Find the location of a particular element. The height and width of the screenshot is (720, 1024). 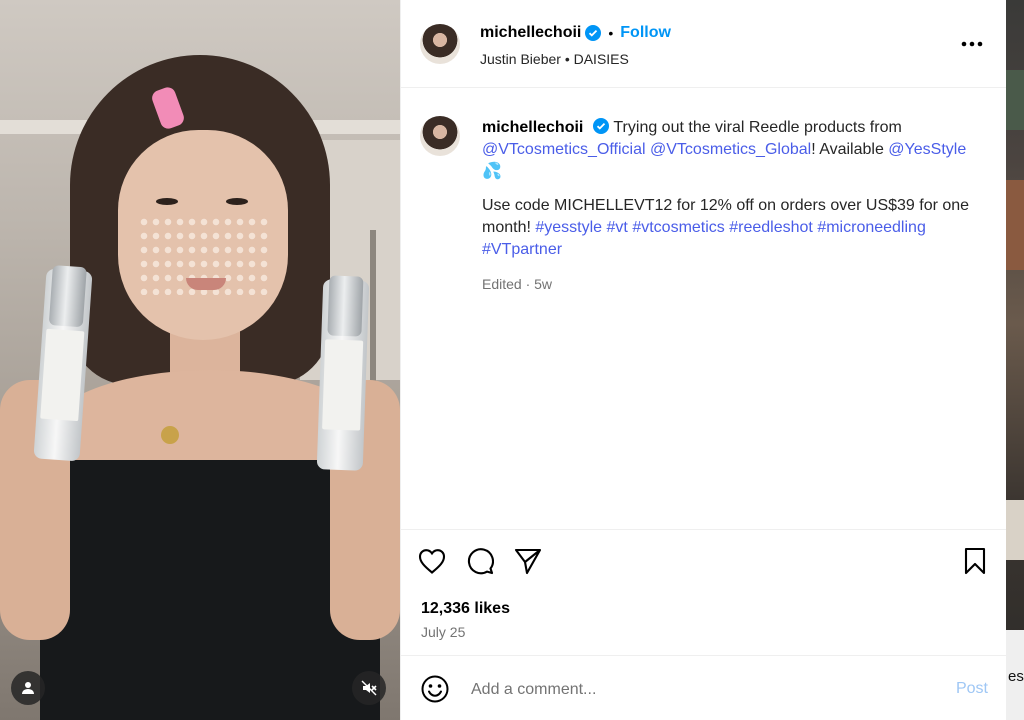

like-button is located at coordinates (432, 561).